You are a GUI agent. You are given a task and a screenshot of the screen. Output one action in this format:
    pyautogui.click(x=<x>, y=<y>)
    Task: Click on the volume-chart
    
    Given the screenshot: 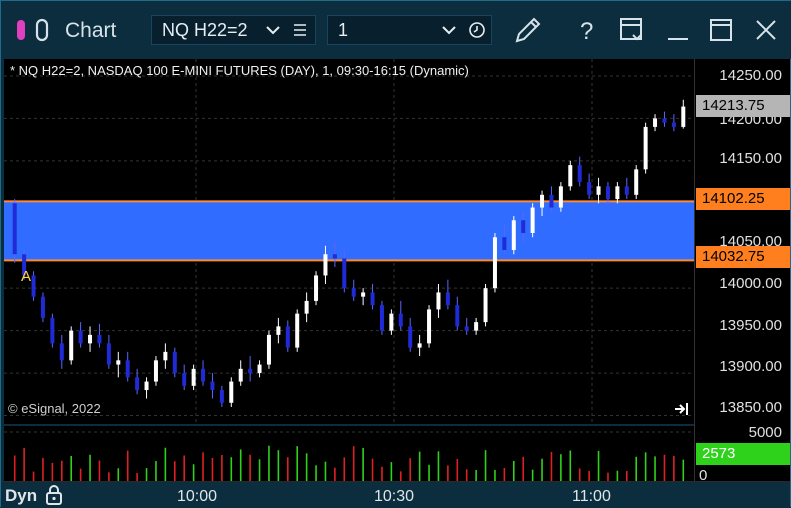 What is the action you would take?
    pyautogui.click(x=349, y=456)
    